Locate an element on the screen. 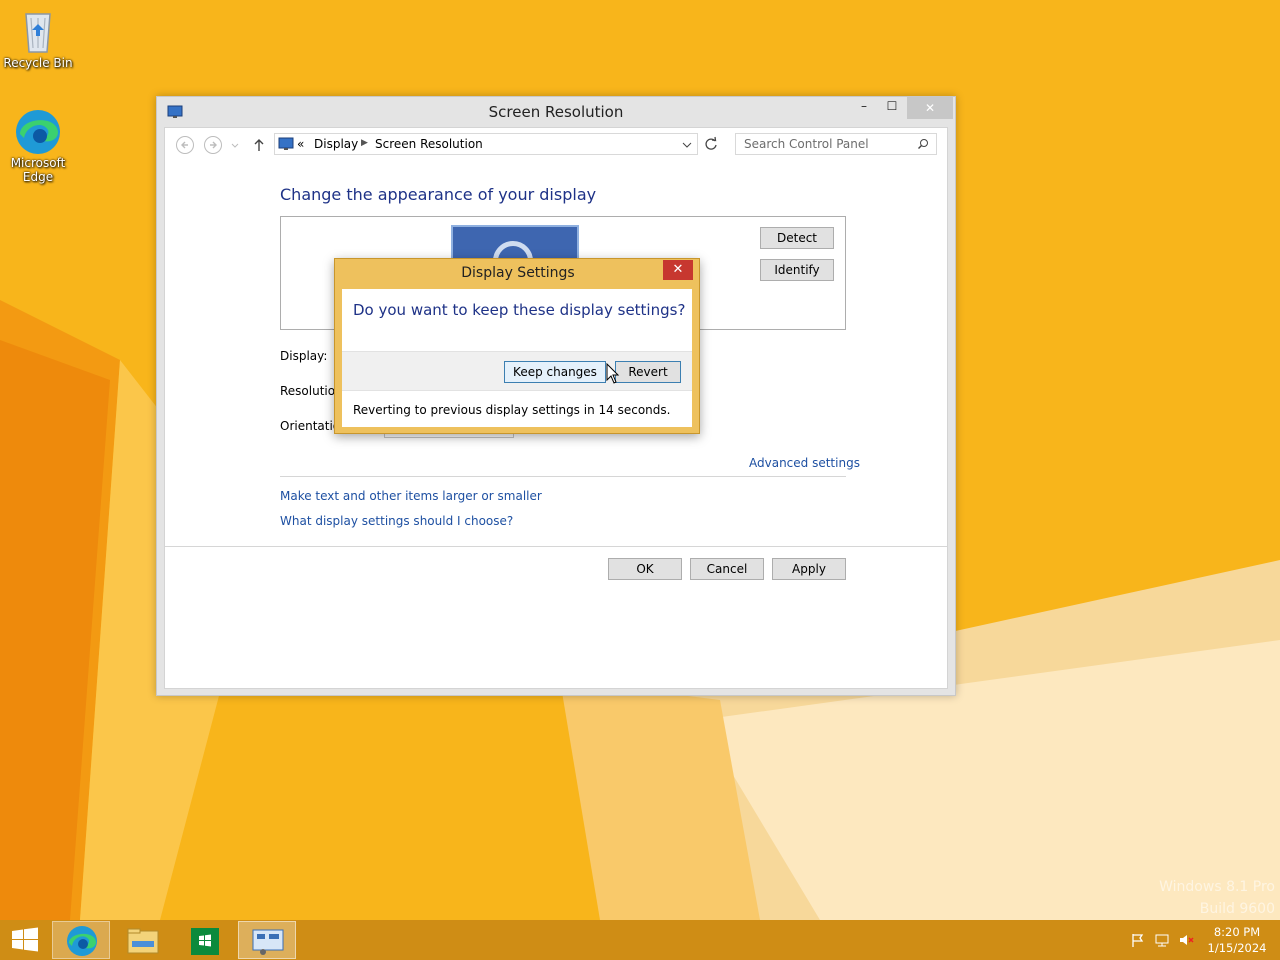  recent-locations-button is located at coordinates (235, 145).